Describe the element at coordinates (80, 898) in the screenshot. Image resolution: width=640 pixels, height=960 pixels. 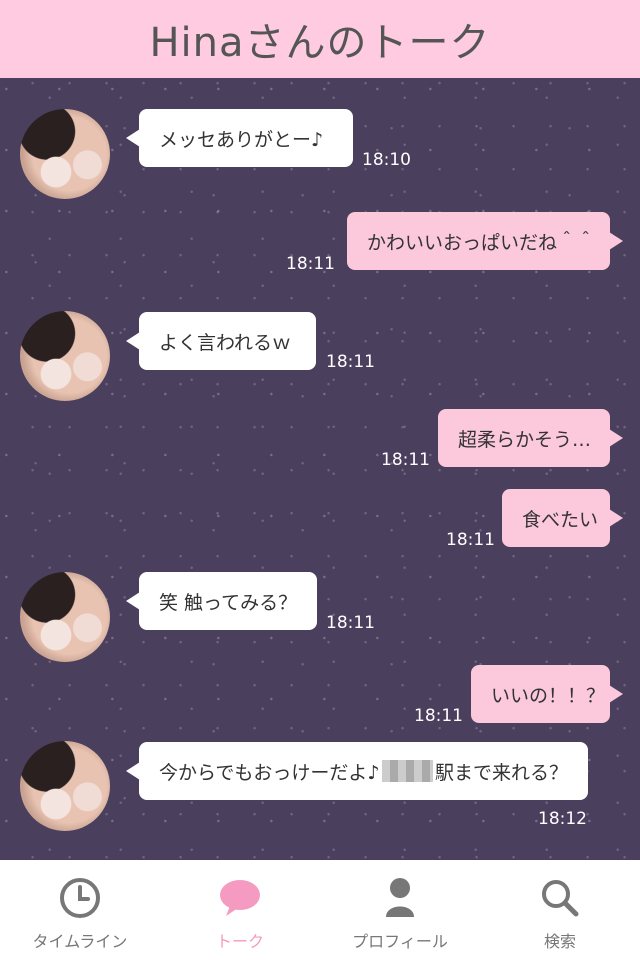
I see `clock-icon` at that location.